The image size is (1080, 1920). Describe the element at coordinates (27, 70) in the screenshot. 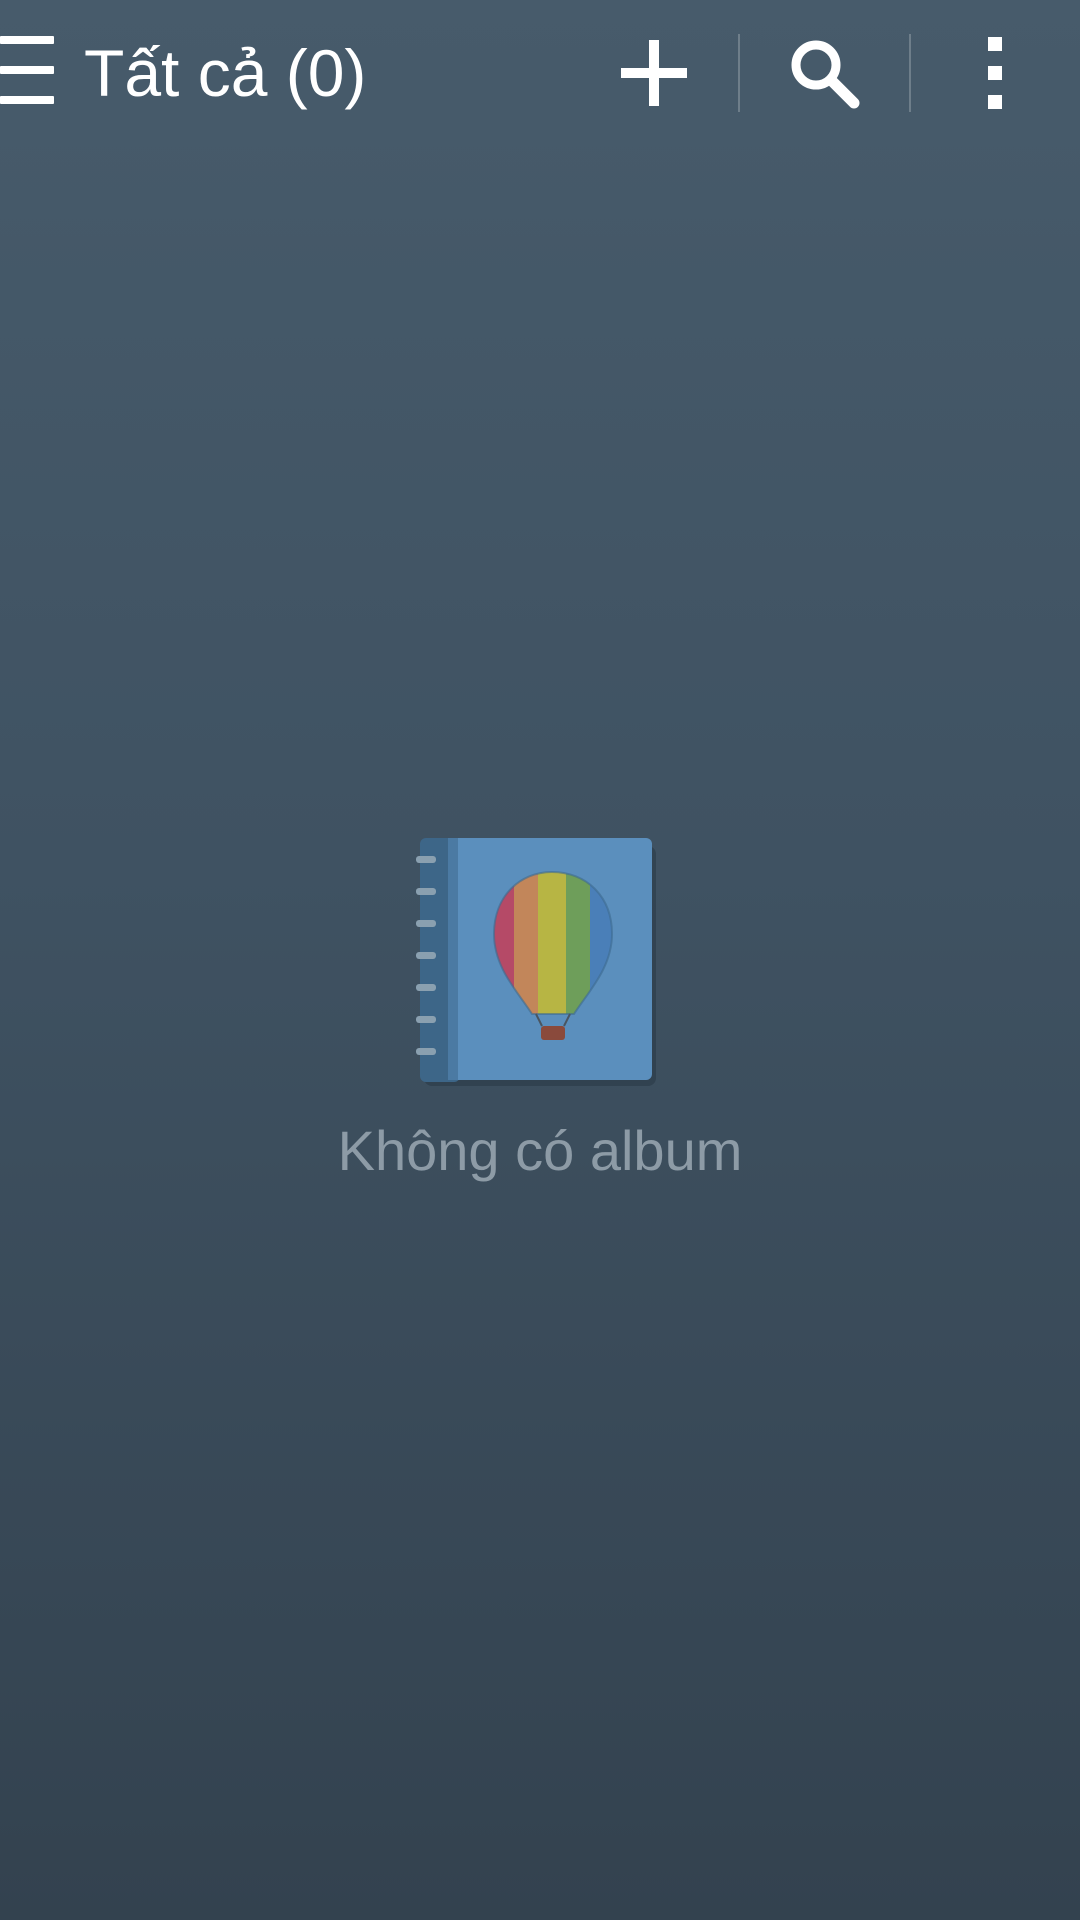

I see `hamburger-icon` at that location.